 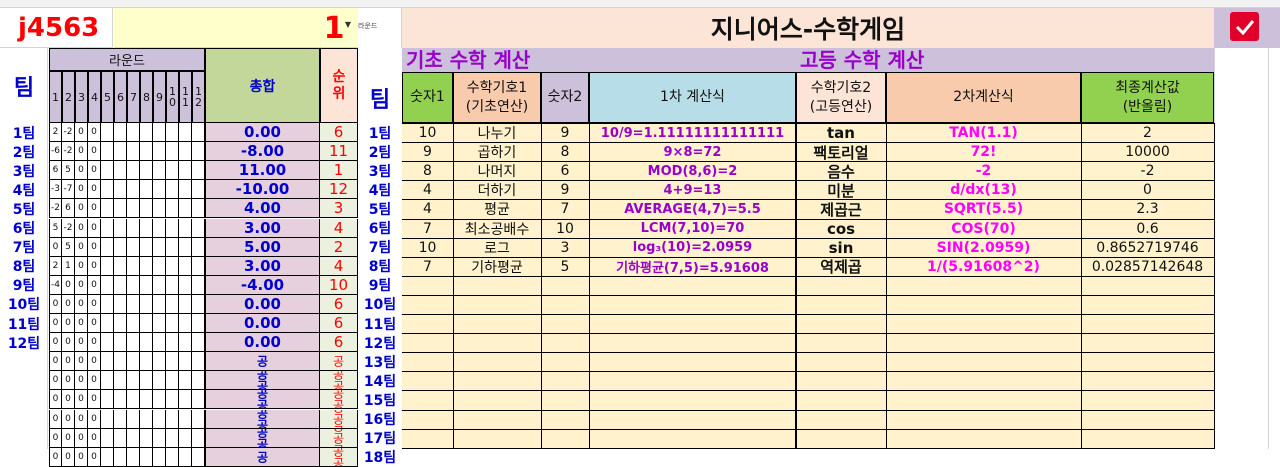 I want to click on cell-calc1: AVERAGE(4,7)=5.5, so click(x=692, y=209).